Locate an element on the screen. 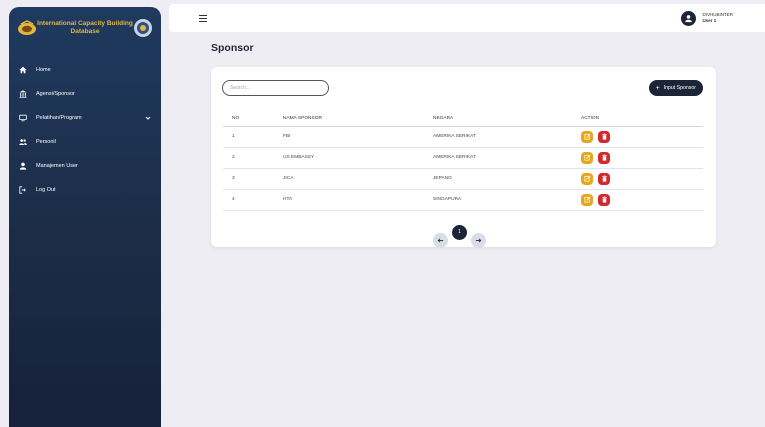  arrow-right-icon is located at coordinates (478, 240).